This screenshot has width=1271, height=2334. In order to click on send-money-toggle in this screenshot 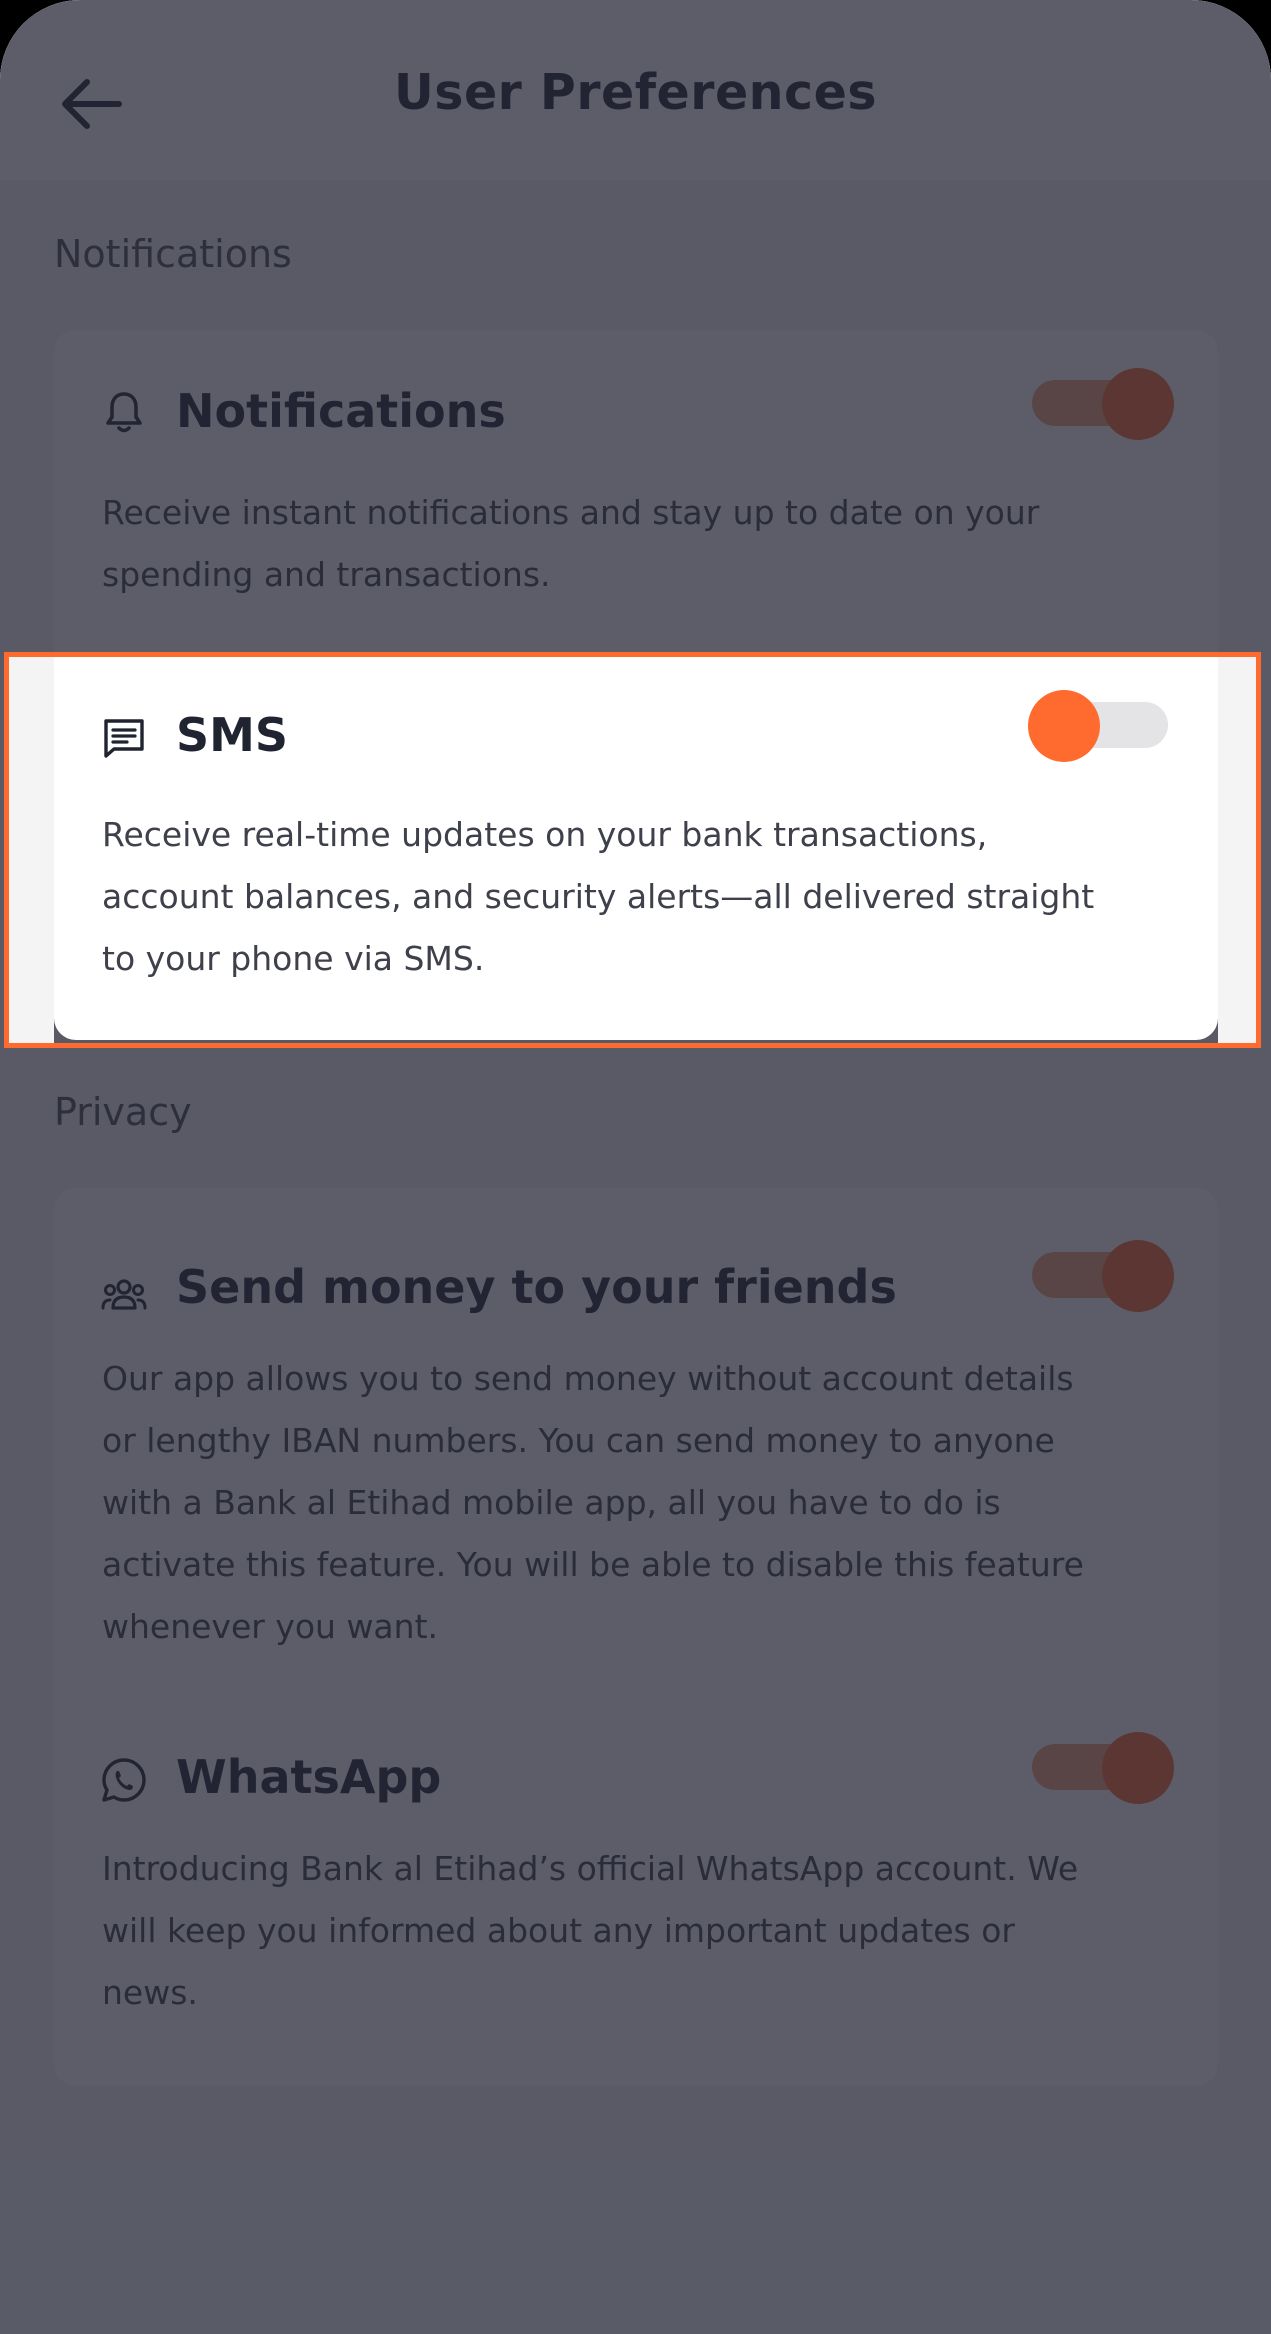, I will do `click(1102, 1276)`.